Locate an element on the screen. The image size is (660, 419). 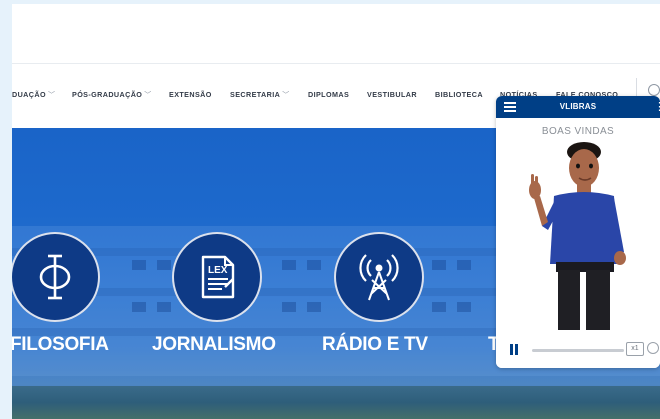
lex-icon-text: LEX is located at coordinates (218, 270).